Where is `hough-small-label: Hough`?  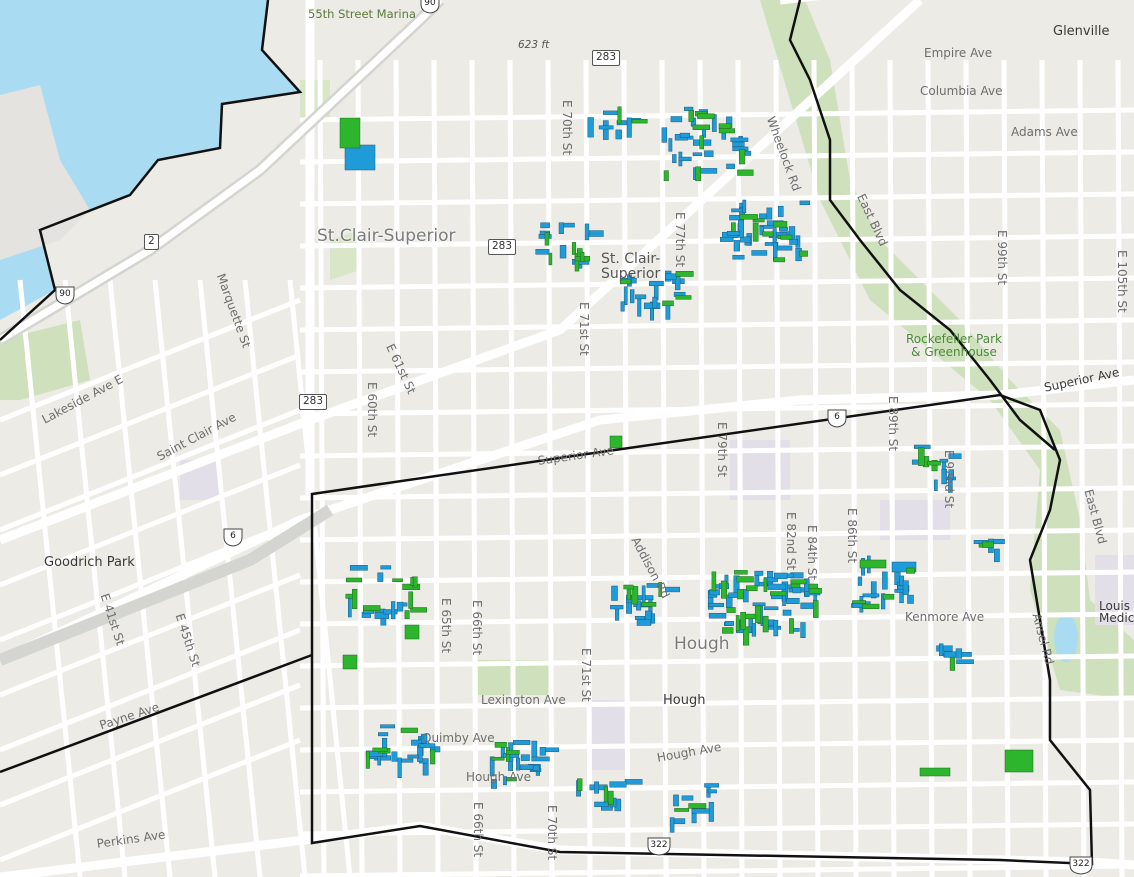
hough-small-label: Hough is located at coordinates (684, 700).